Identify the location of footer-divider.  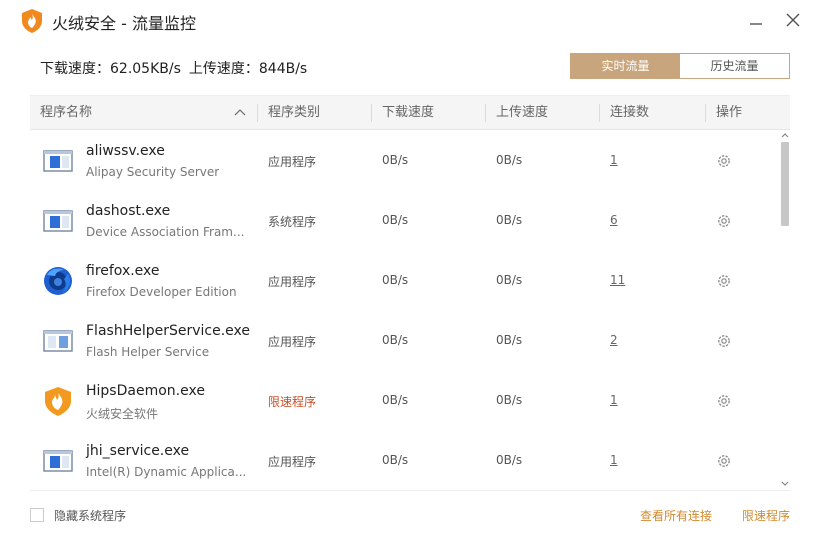
(410, 490).